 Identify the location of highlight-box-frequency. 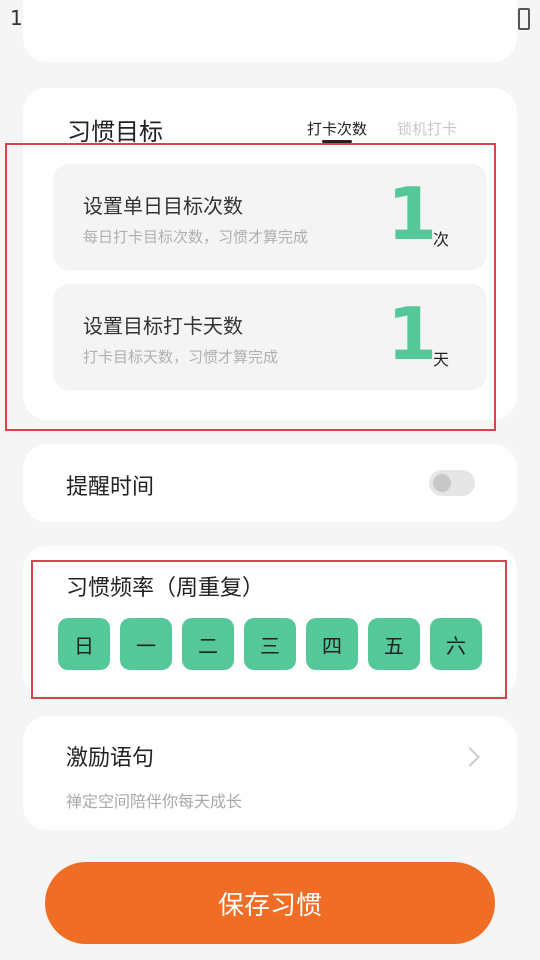
(269, 629).